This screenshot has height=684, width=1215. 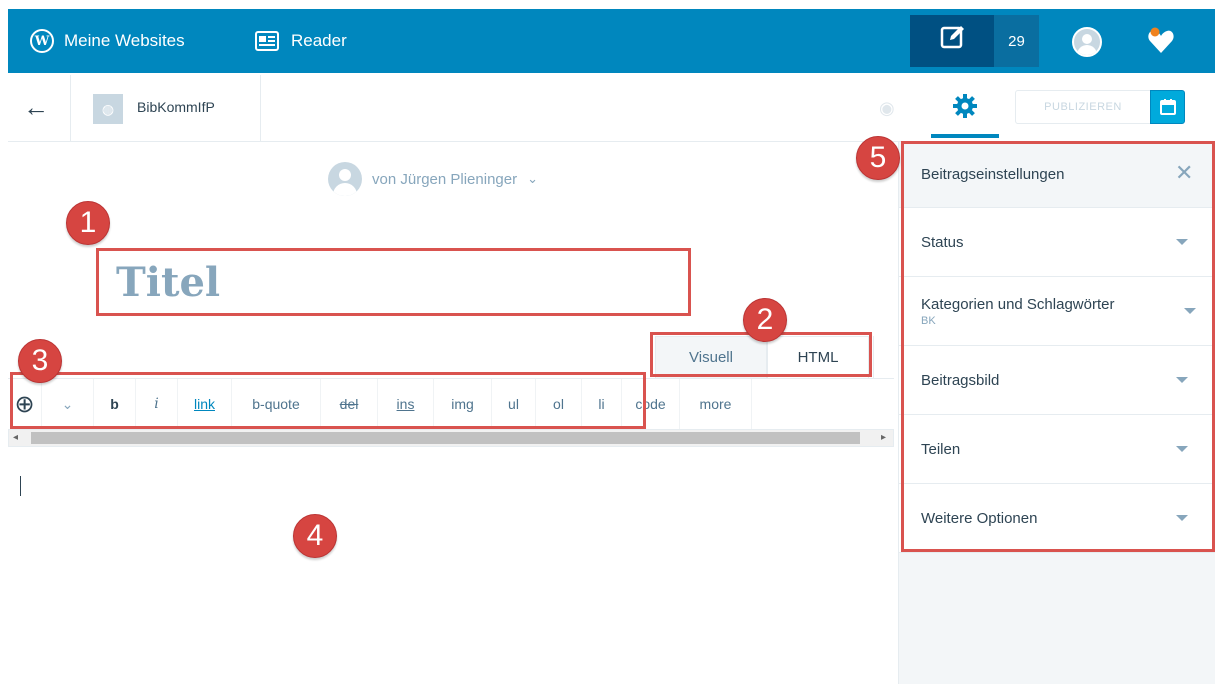 What do you see at coordinates (124, 40) in the screenshot?
I see `my-sites-label: Meine Websites` at bounding box center [124, 40].